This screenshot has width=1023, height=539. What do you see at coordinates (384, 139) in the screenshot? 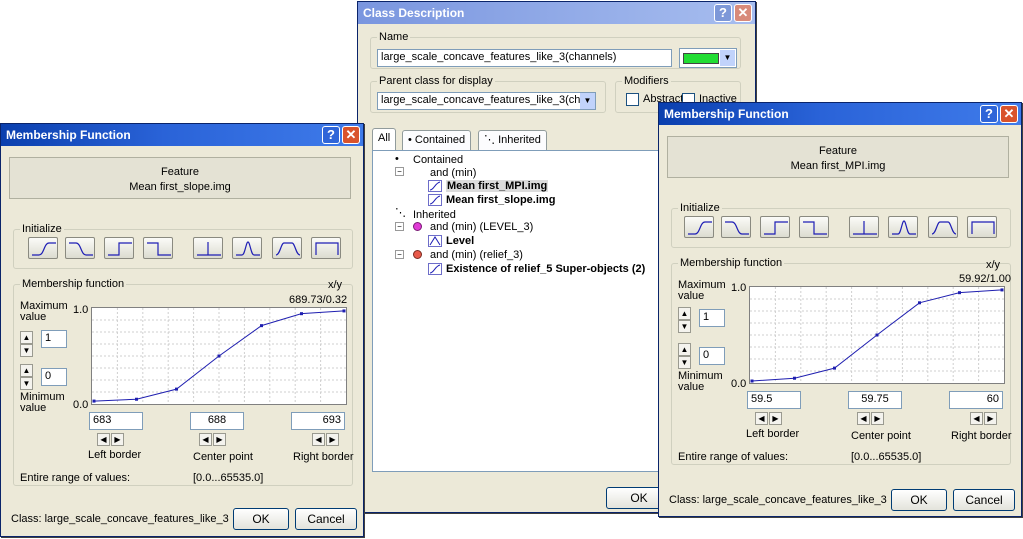
I see `tab-all: All` at bounding box center [384, 139].